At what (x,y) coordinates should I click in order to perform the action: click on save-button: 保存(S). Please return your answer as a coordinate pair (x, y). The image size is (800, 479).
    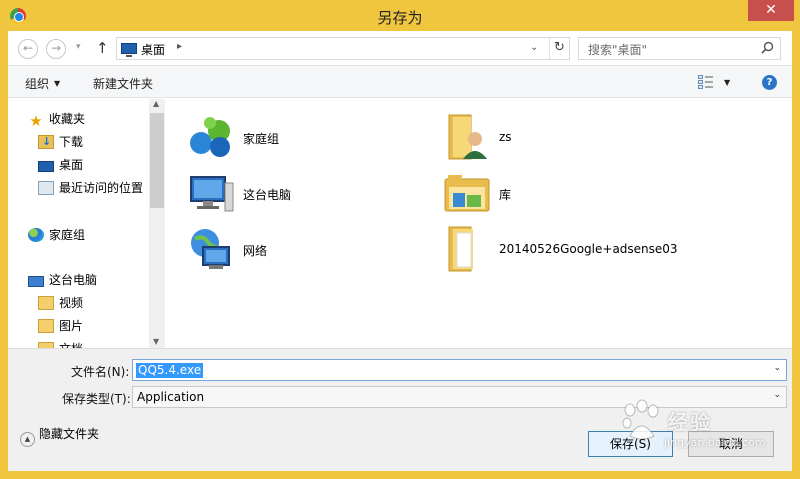
    Looking at the image, I should click on (630, 444).